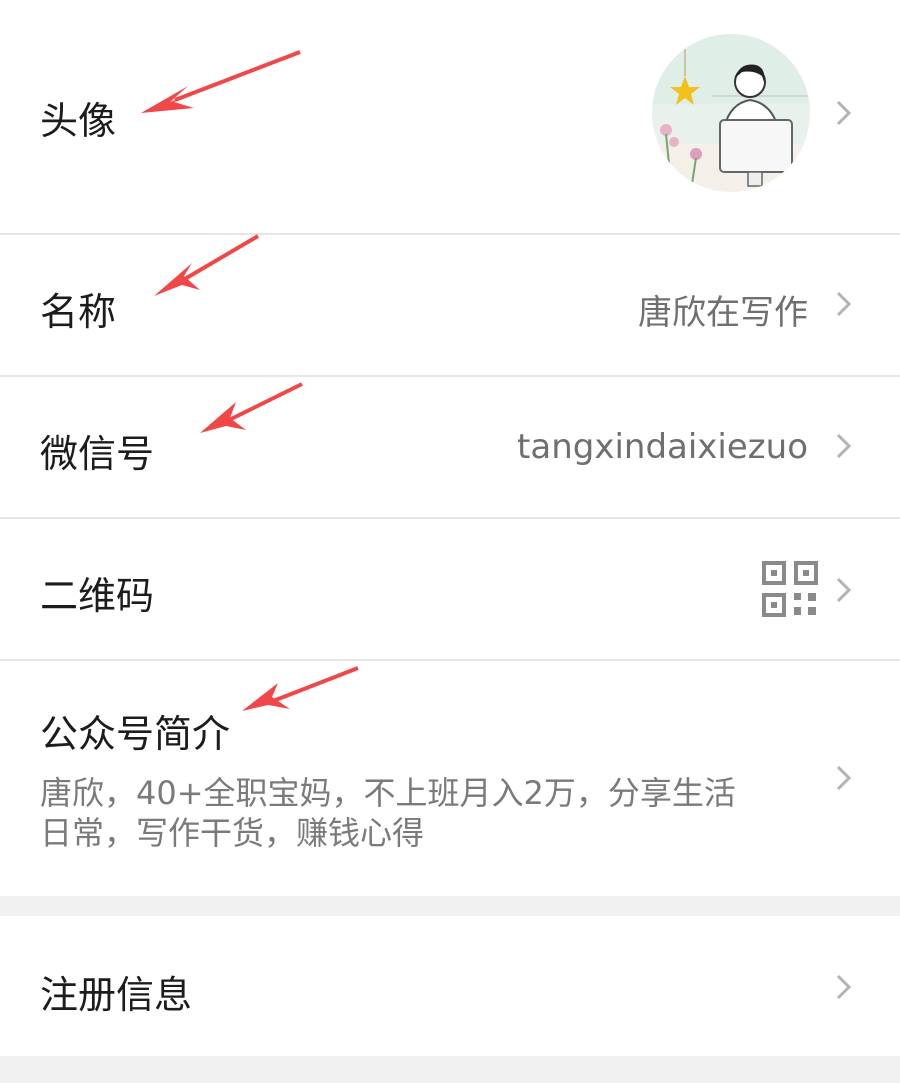  I want to click on qrcode-icon, so click(790, 589).